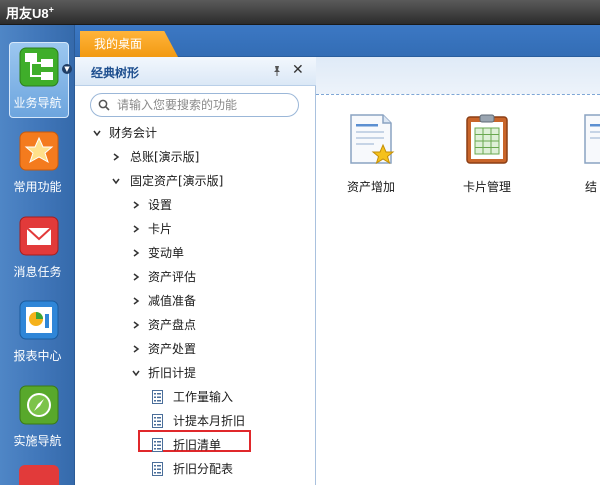 The height and width of the screenshot is (485, 600). Describe the element at coordinates (590, 187) in the screenshot. I see `desktop-item-label: 结` at that location.